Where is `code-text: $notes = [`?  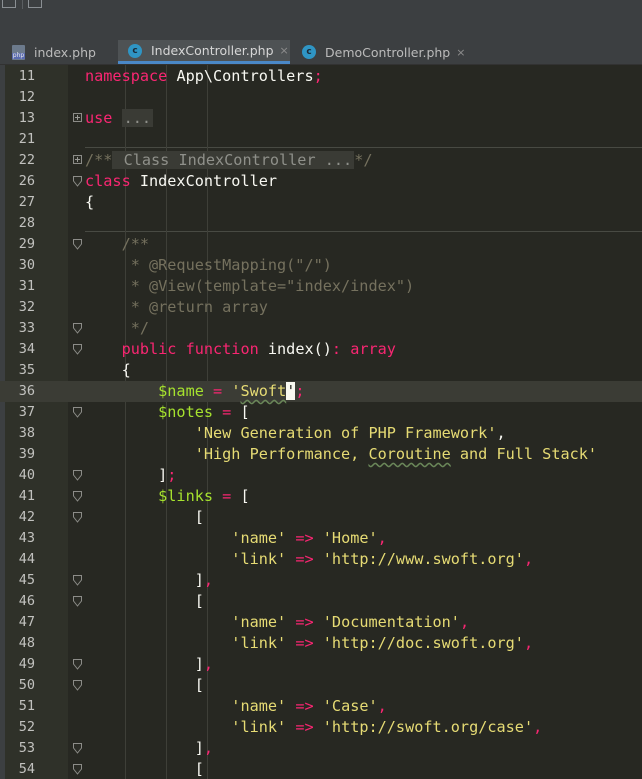
code-text: $notes = [ is located at coordinates (167, 412).